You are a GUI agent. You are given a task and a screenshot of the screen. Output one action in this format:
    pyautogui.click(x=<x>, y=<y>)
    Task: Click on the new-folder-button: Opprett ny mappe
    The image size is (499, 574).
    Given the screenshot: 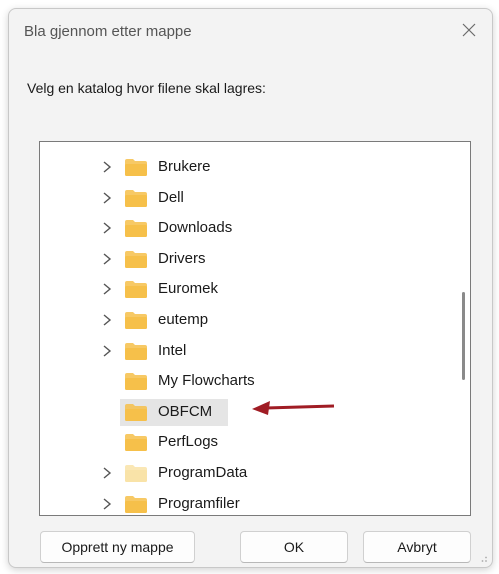 What is the action you would take?
    pyautogui.click(x=117, y=547)
    